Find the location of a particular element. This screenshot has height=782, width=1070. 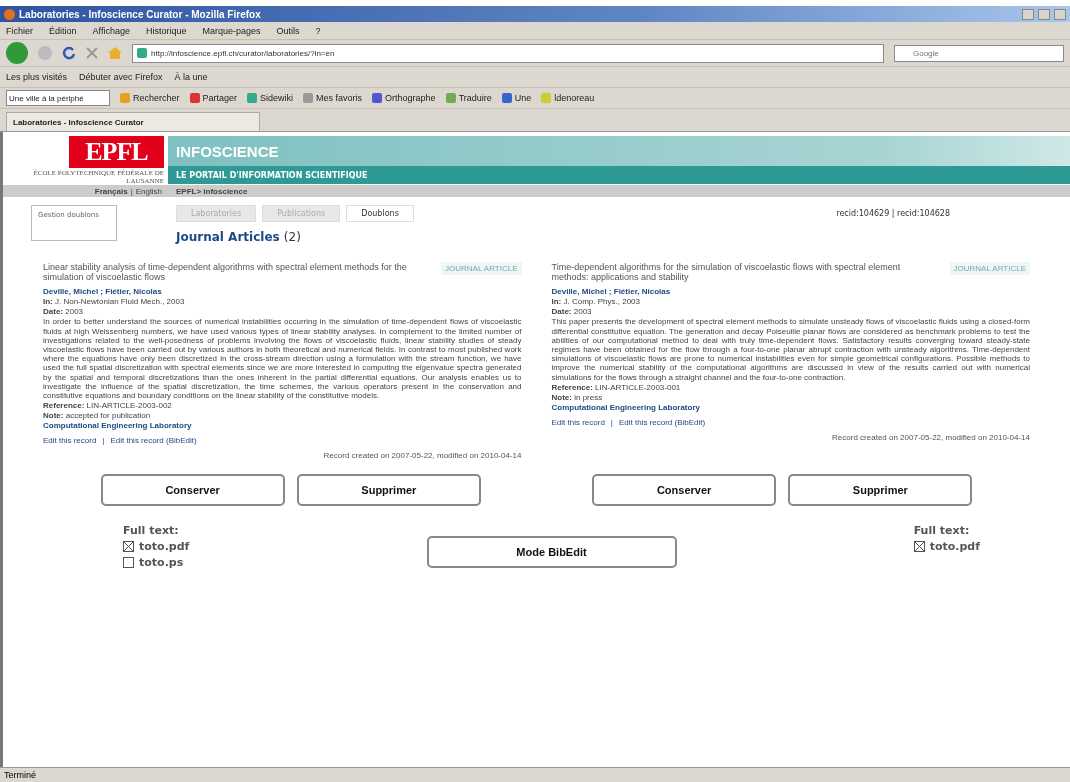

journal-line: In: J. Comp. Phys., 2003 is located at coordinates (595, 302).